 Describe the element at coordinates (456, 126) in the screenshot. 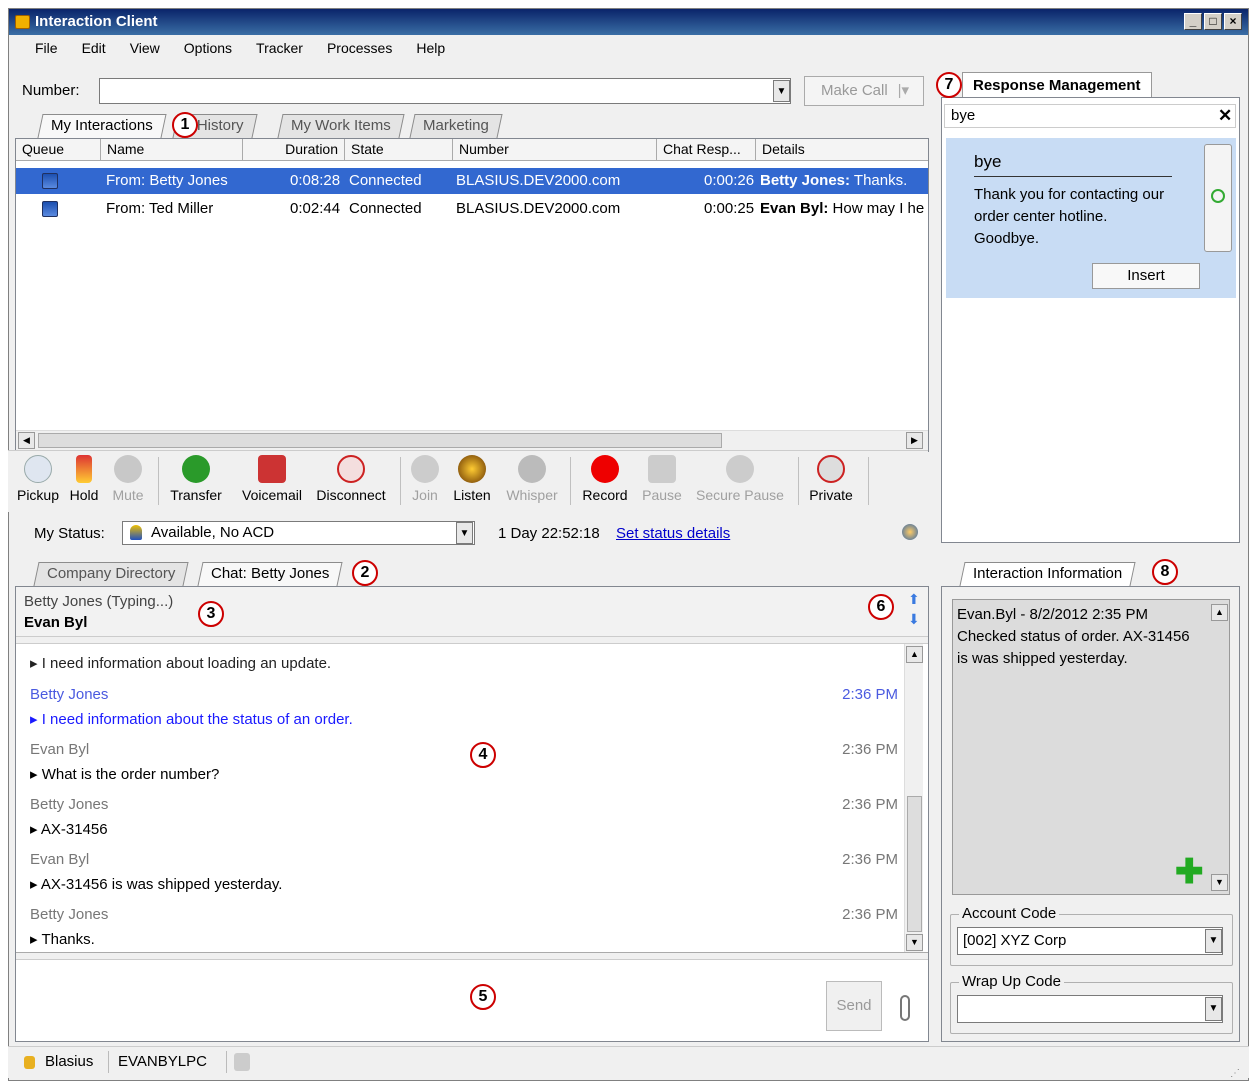

I see `tab-marketing: Marketing` at that location.